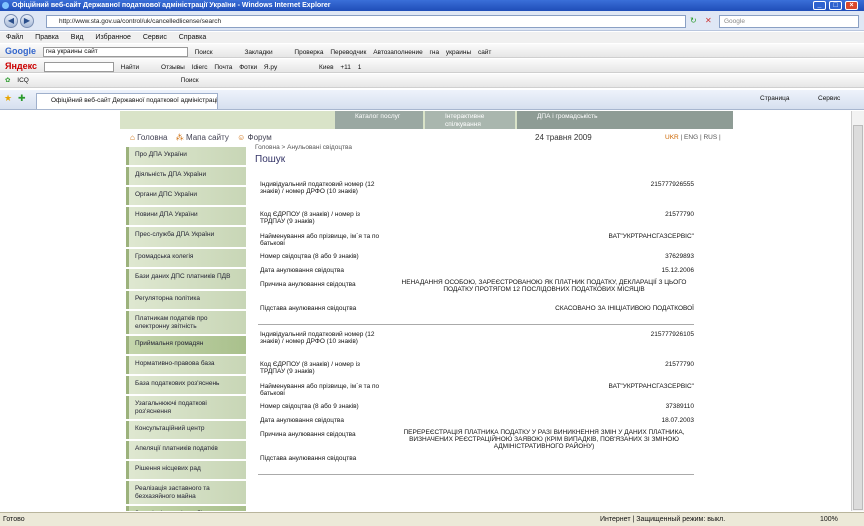  What do you see at coordinates (677, 270) in the screenshot?
I see `field-value: 15.12.2006` at bounding box center [677, 270].